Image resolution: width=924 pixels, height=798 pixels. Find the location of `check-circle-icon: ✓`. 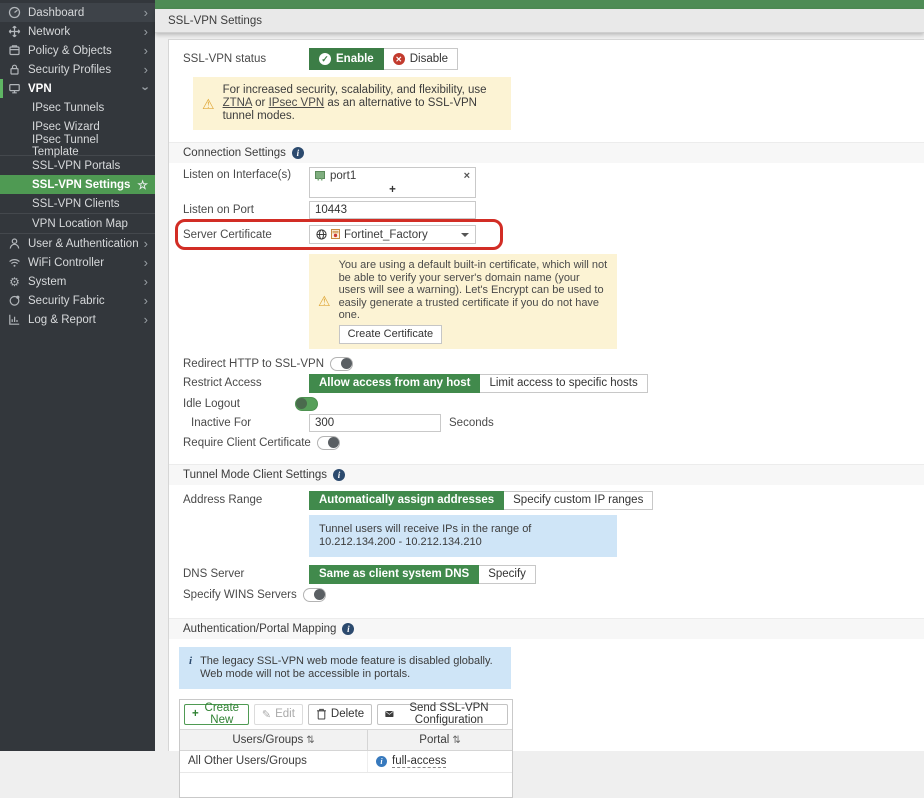

check-circle-icon: ✓ is located at coordinates (325, 59).